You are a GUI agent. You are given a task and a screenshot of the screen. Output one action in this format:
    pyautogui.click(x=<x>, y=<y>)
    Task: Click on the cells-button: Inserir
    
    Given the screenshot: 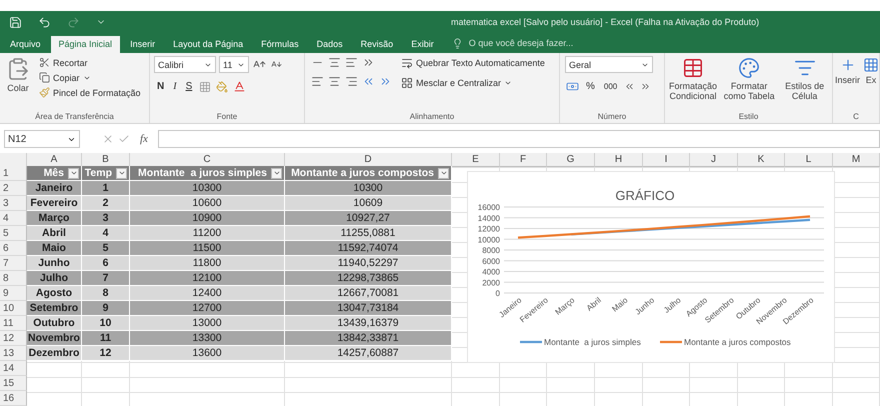 What is the action you would take?
    pyautogui.click(x=848, y=71)
    